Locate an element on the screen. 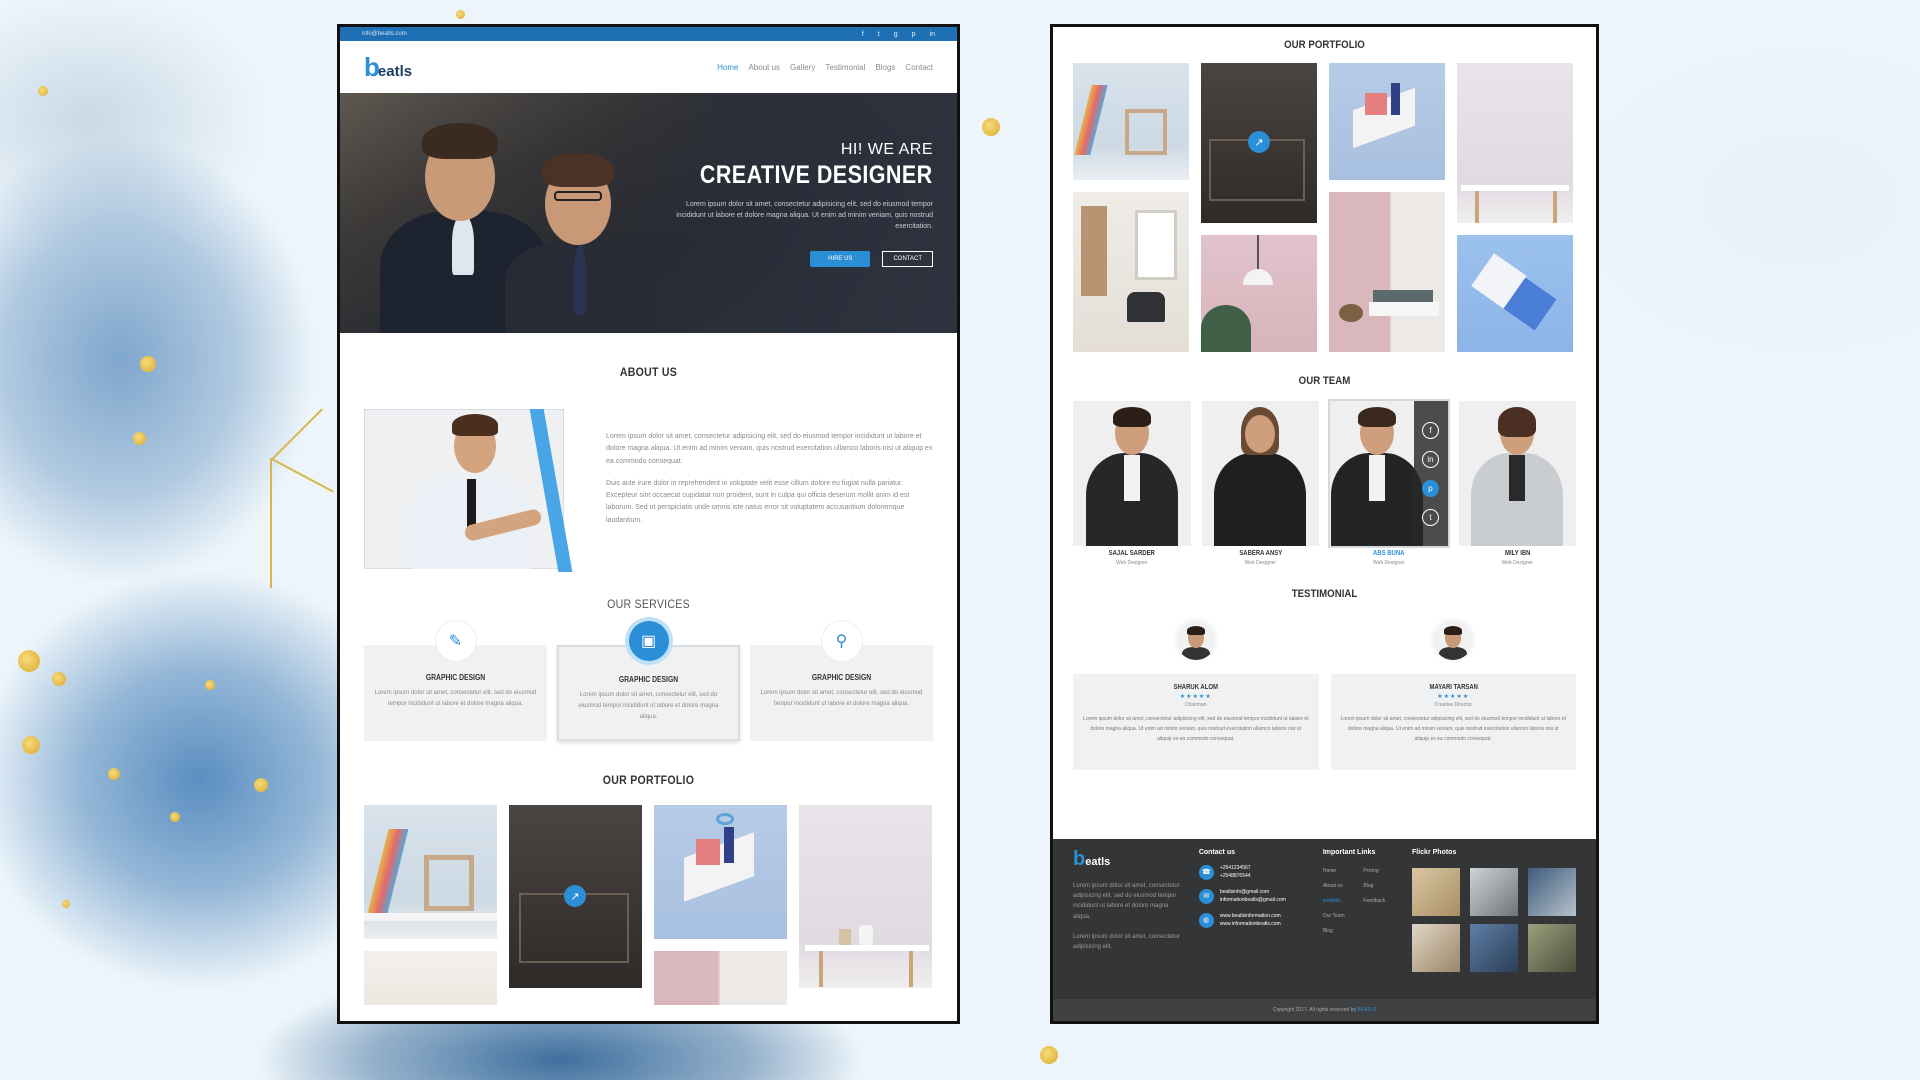 The image size is (1920, 1080). globe-icon: ◍ is located at coordinates (1206, 920).